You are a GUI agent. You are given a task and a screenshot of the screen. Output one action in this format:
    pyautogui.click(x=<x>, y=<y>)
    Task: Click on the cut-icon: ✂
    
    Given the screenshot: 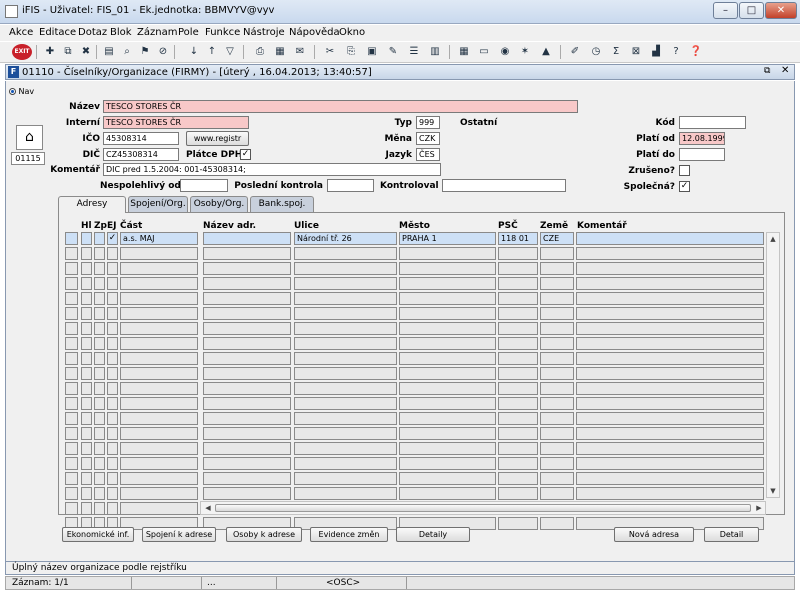 What is the action you would take?
    pyautogui.click(x=330, y=52)
    